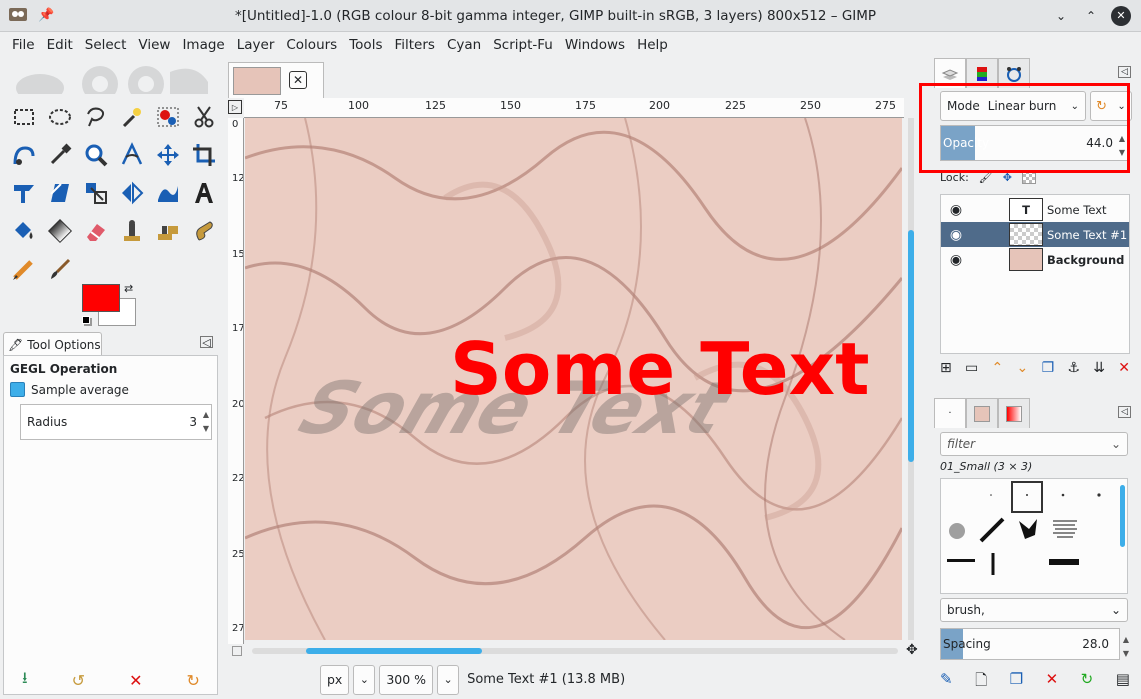 The image size is (1141, 699). Describe the element at coordinates (69, 389) in the screenshot. I see `sample-average-checkbox: Sample average` at that location.